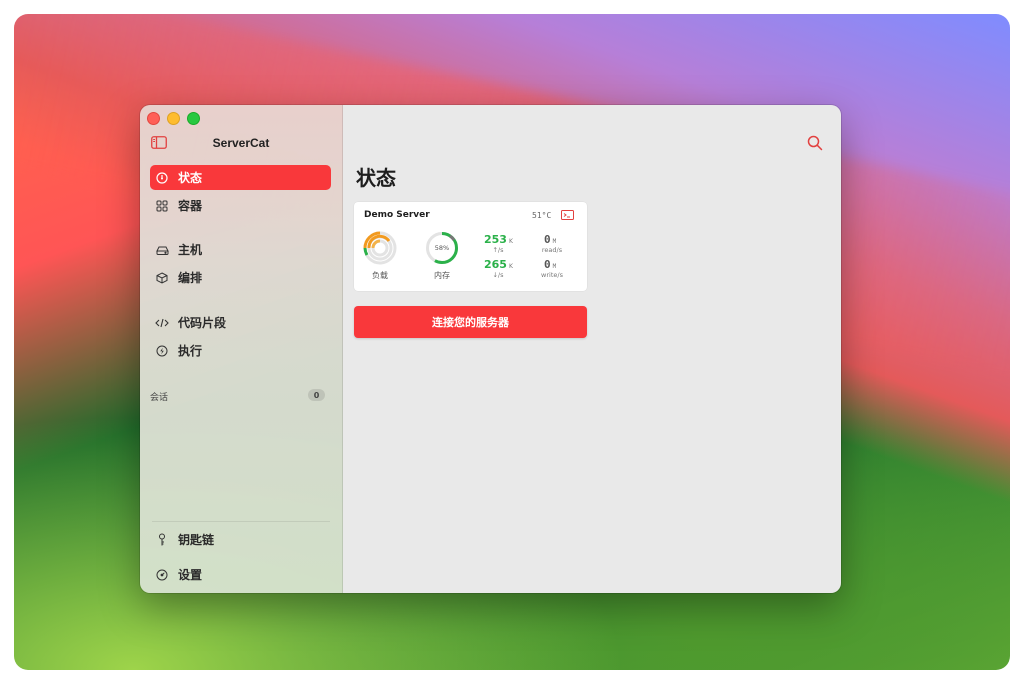 The image size is (1024, 685). Describe the element at coordinates (552, 275) in the screenshot. I see `disk-write-label: write/s` at that location.